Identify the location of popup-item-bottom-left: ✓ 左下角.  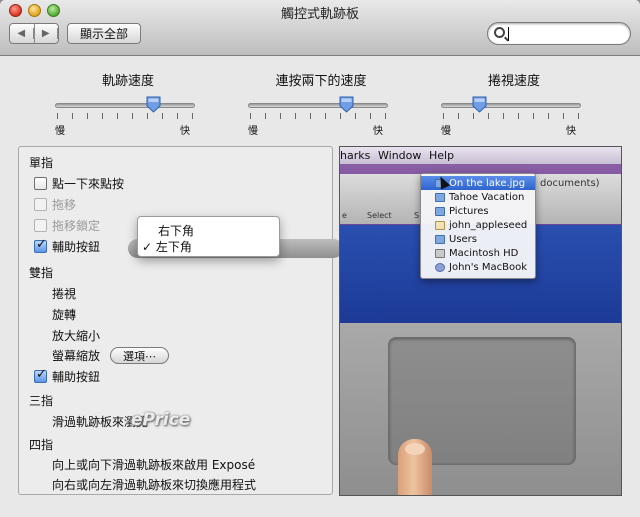
(167, 246).